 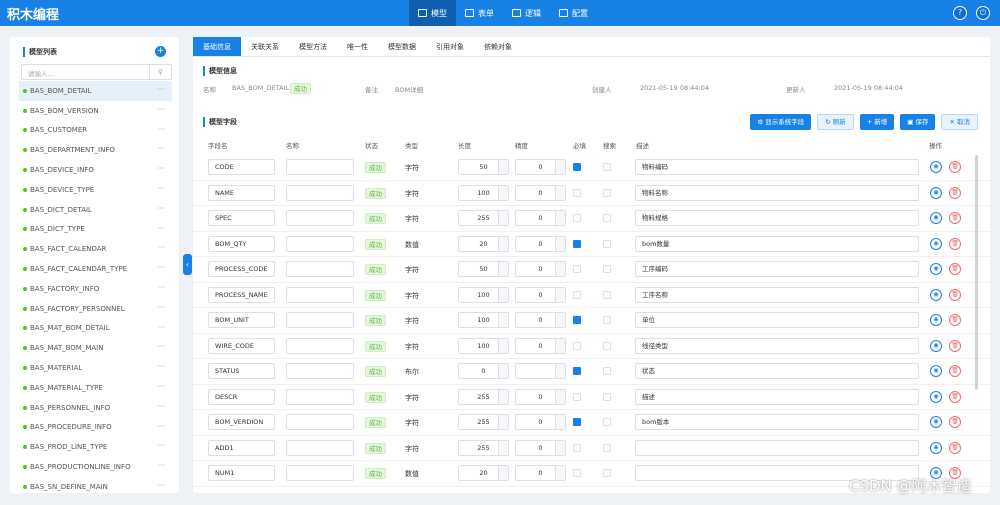 What do you see at coordinates (777, 396) in the screenshot?
I see `description-input: 描述` at bounding box center [777, 396].